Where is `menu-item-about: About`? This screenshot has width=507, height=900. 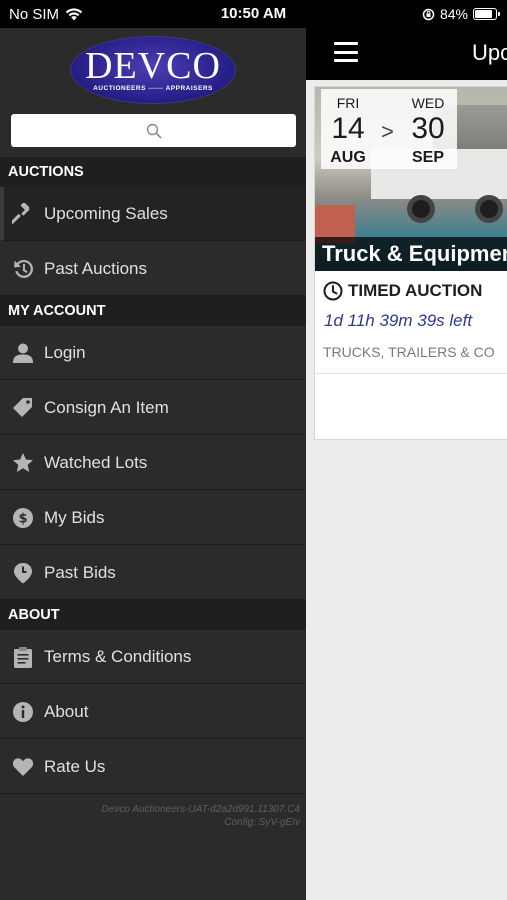 menu-item-about: About is located at coordinates (153, 712).